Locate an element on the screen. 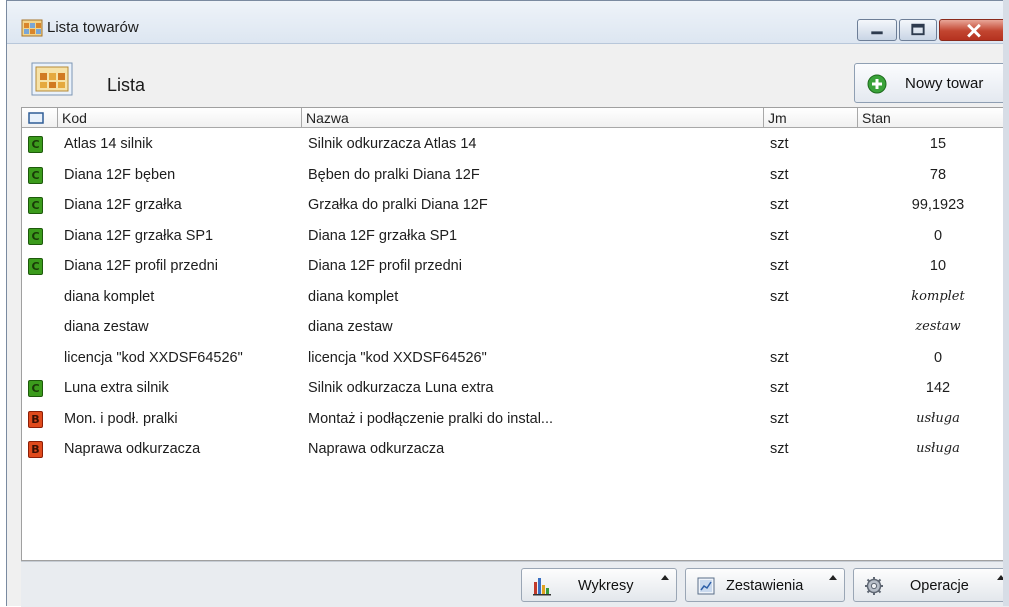  cell-stan: 99,1923 is located at coordinates (938, 205).